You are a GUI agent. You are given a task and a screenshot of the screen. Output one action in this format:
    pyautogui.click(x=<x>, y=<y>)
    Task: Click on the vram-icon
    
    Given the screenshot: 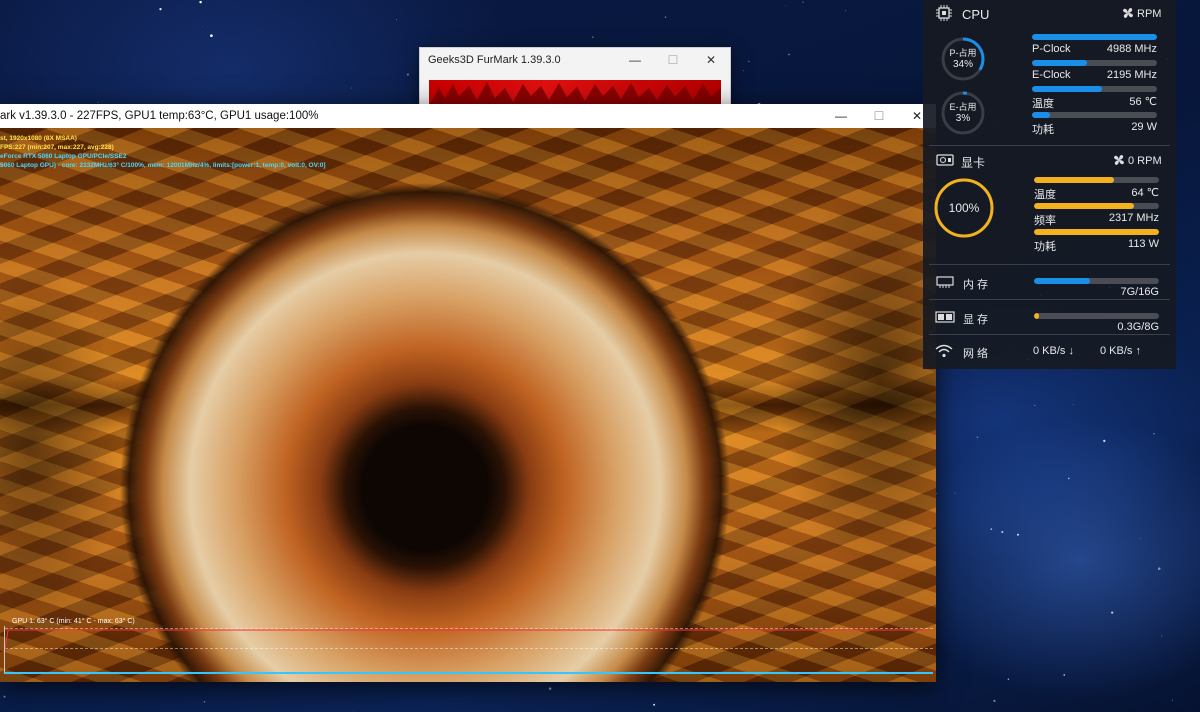 What is the action you would take?
    pyautogui.click(x=945, y=317)
    